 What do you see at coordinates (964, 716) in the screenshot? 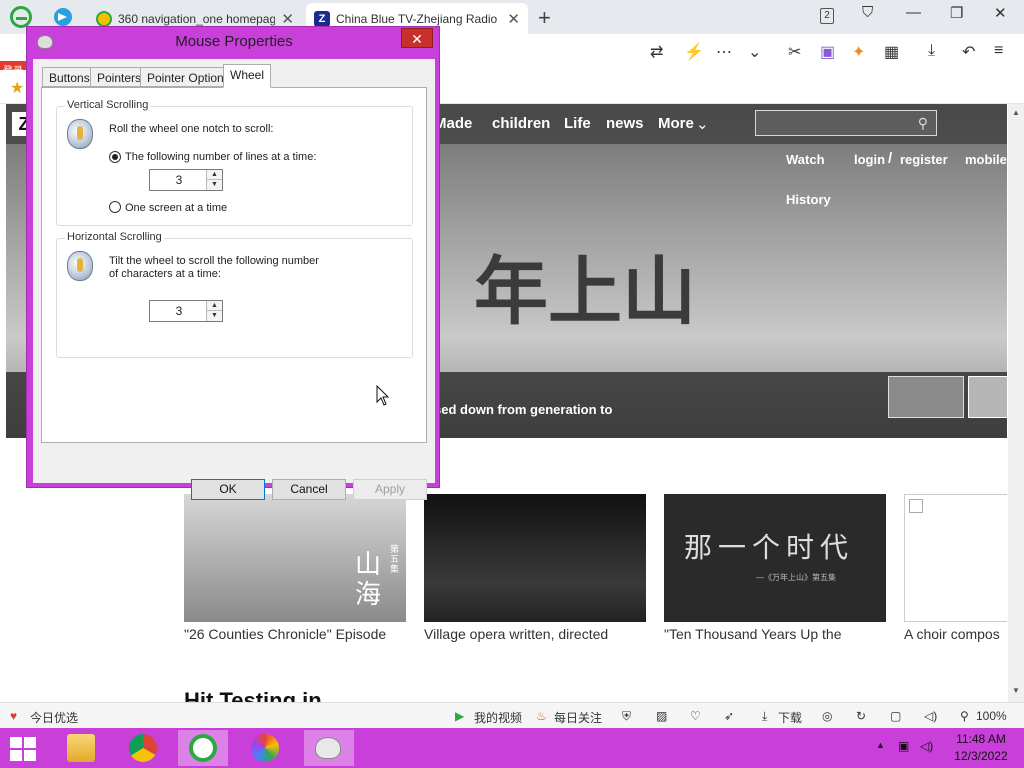
I see `zoom-icon: ⚲` at bounding box center [964, 716].